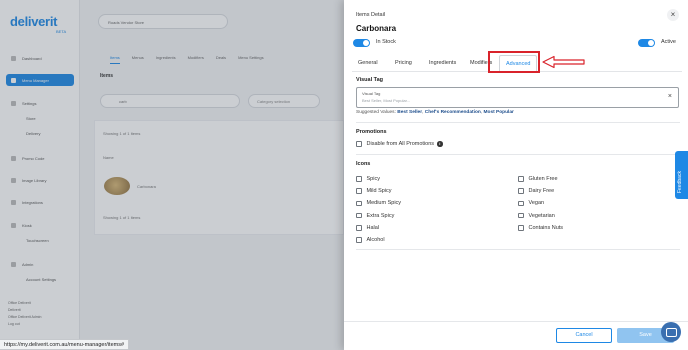 The height and width of the screenshot is (350, 688). I want to click on promotions-heading: Promotions, so click(371, 132).